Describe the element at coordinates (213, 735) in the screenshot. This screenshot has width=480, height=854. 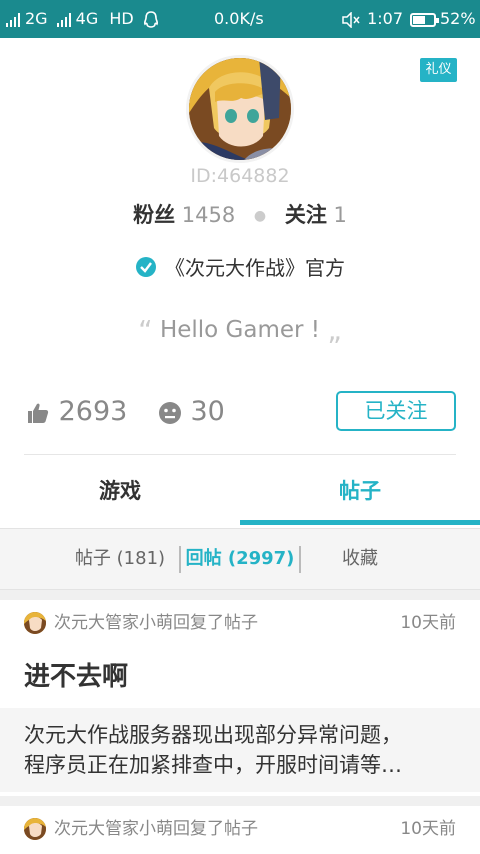
I see `post-excerpt-line: 次元大作战服务器现出现部分异常问题，` at that location.